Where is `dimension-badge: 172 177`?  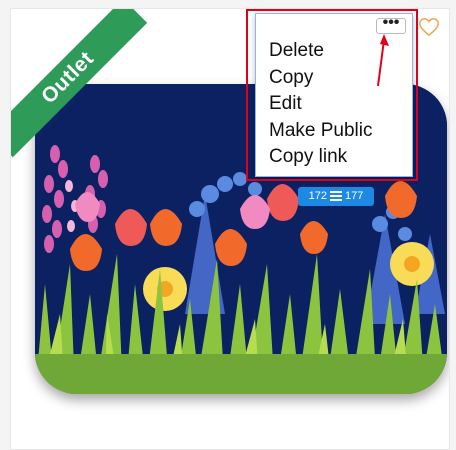 dimension-badge: 172 177 is located at coordinates (336, 196).